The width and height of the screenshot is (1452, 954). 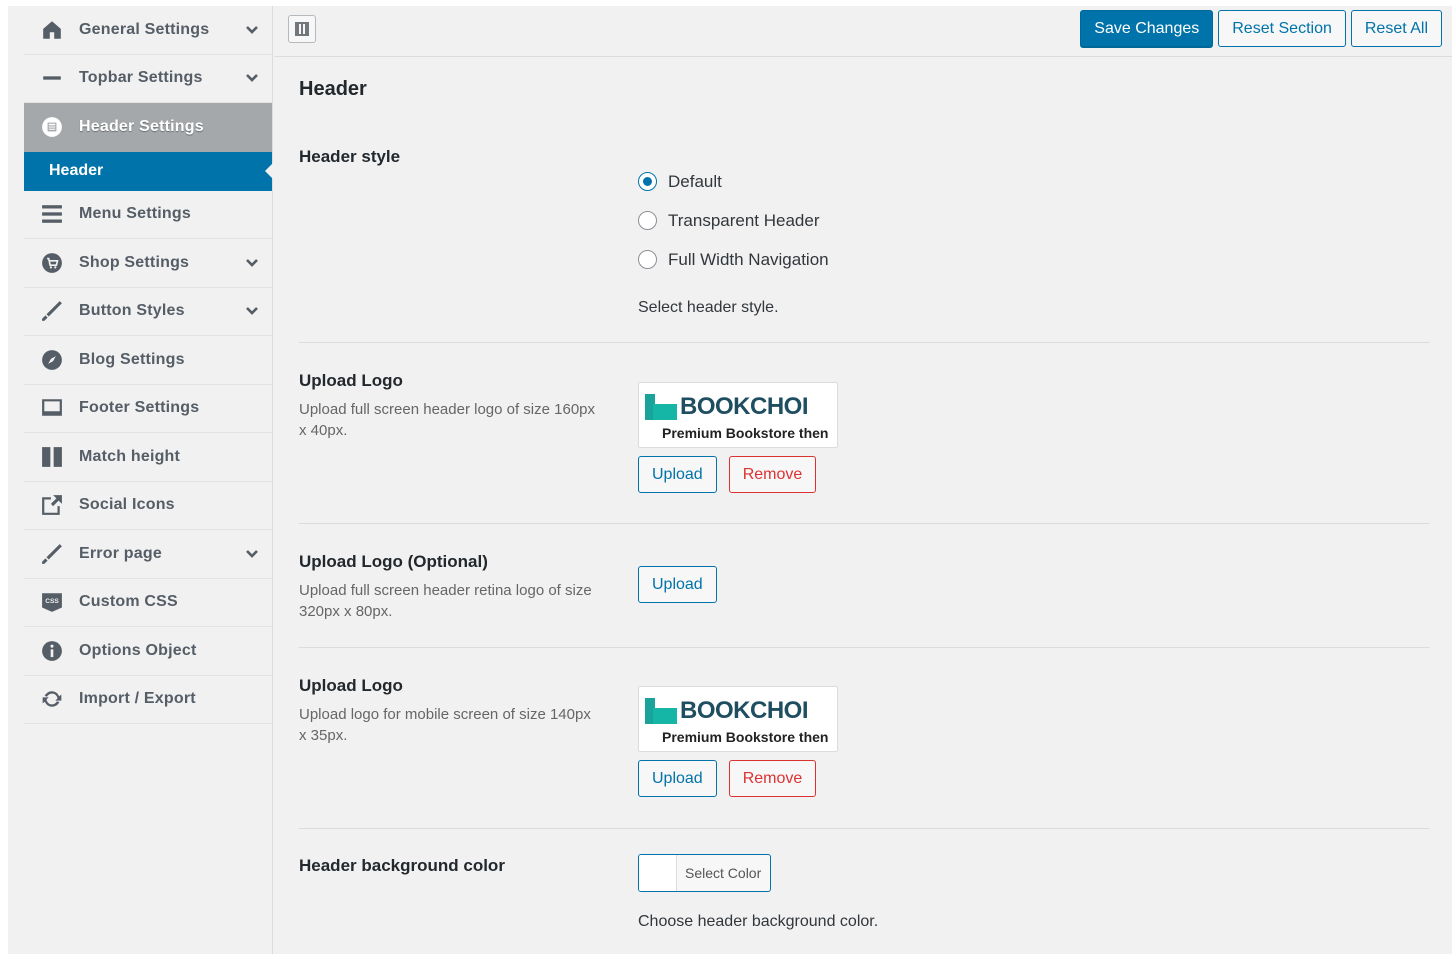 What do you see at coordinates (52, 127) in the screenshot?
I see `header-icon` at bounding box center [52, 127].